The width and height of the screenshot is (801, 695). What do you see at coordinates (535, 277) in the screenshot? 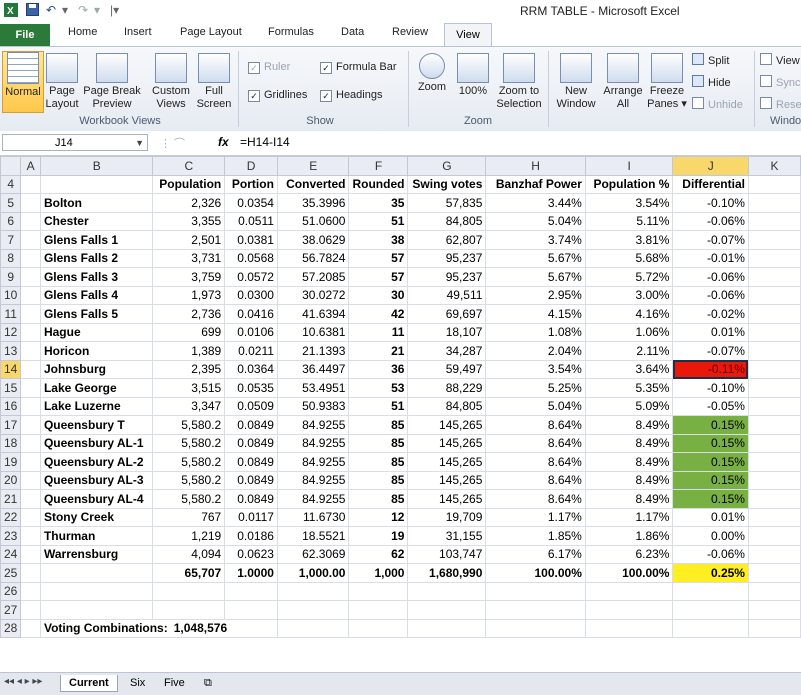
I see `cell-banzhaf: 5.67%` at bounding box center [535, 277].